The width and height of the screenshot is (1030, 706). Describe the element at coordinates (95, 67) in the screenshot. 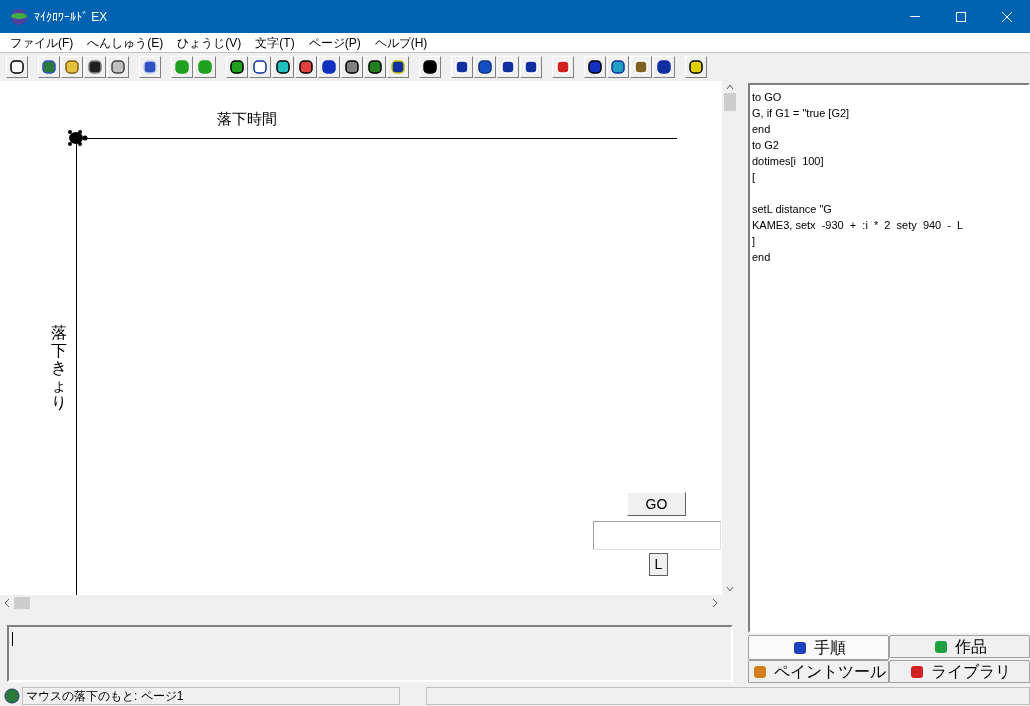

I see `floppy-button` at that location.